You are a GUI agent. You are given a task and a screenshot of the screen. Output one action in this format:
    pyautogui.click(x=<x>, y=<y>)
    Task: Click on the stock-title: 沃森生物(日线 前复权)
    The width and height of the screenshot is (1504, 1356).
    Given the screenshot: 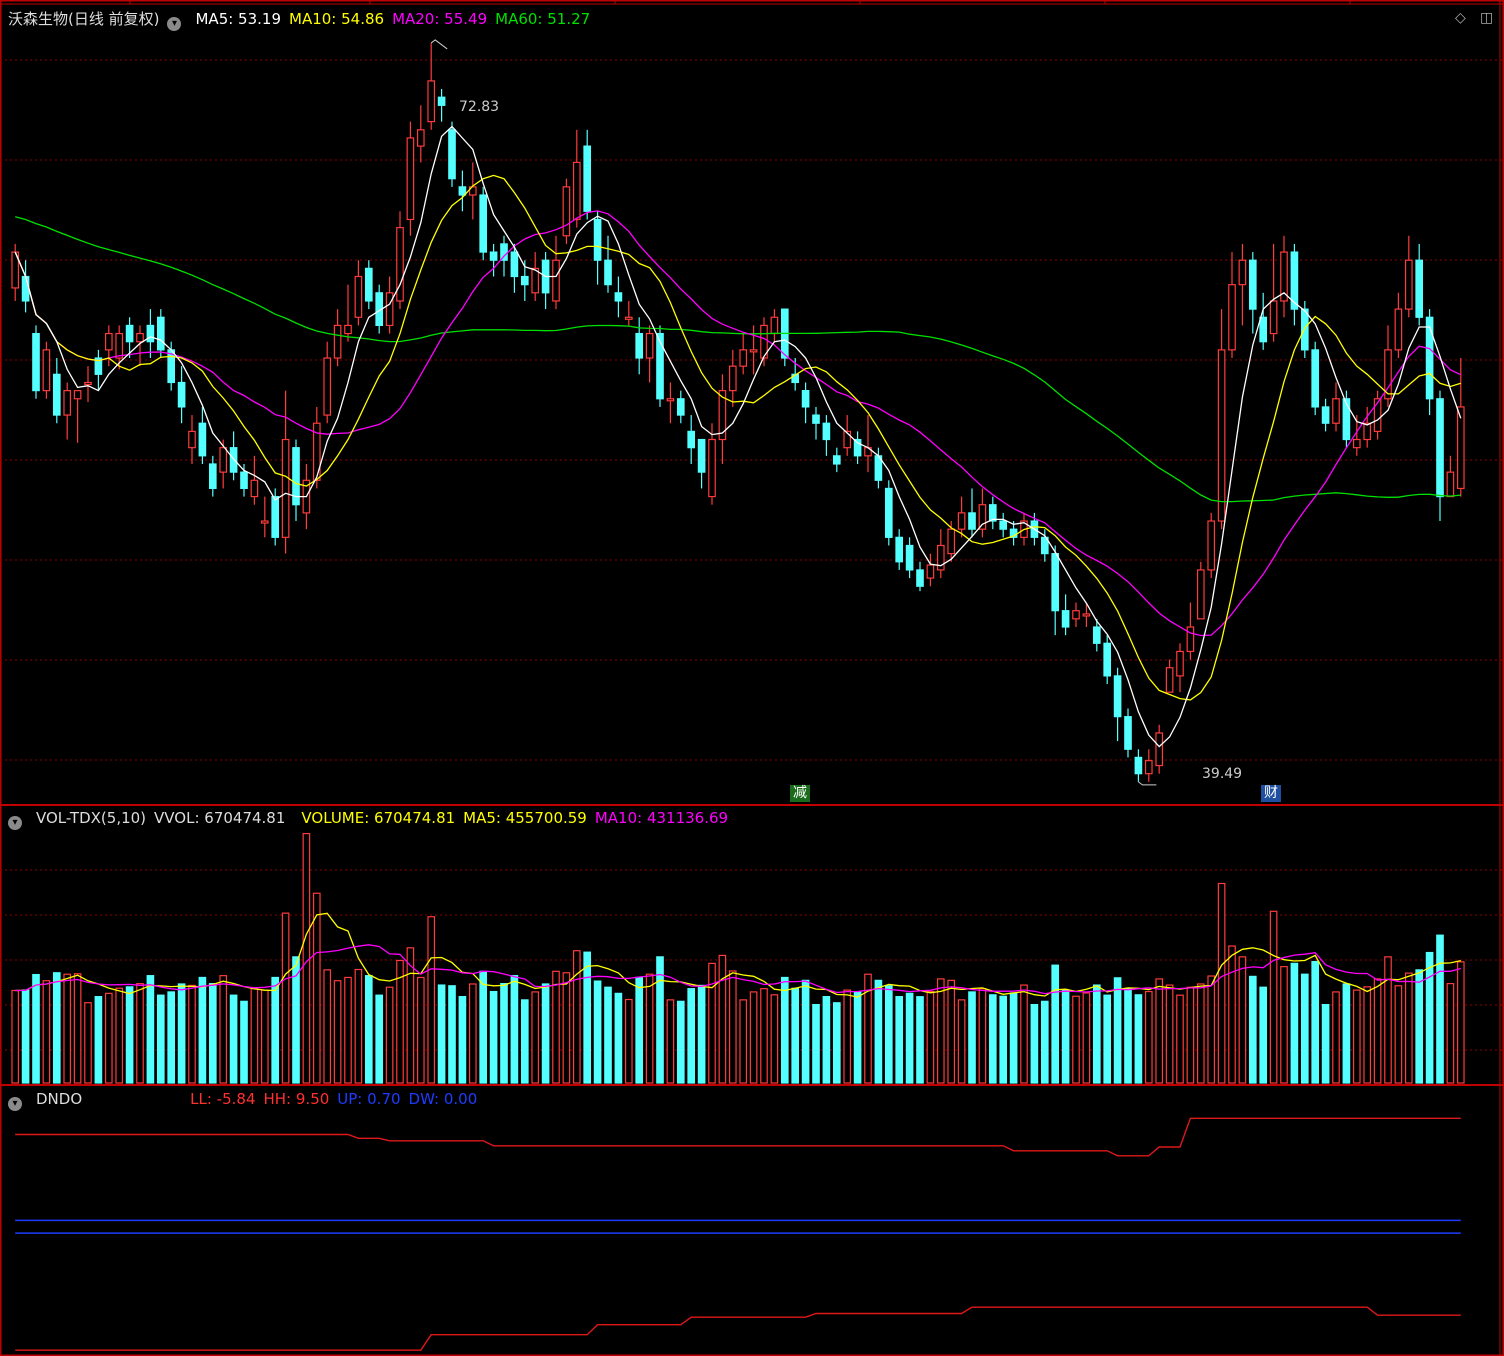 What is the action you would take?
    pyautogui.click(x=83, y=19)
    